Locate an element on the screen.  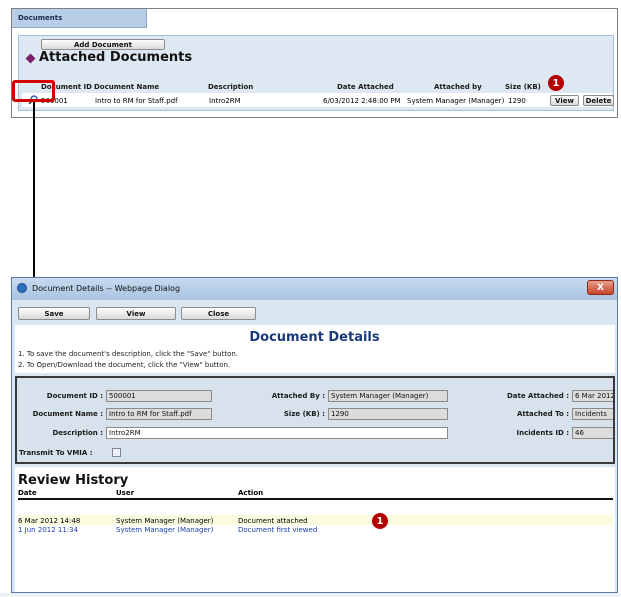
column-header-user: User is located at coordinates (125, 493).